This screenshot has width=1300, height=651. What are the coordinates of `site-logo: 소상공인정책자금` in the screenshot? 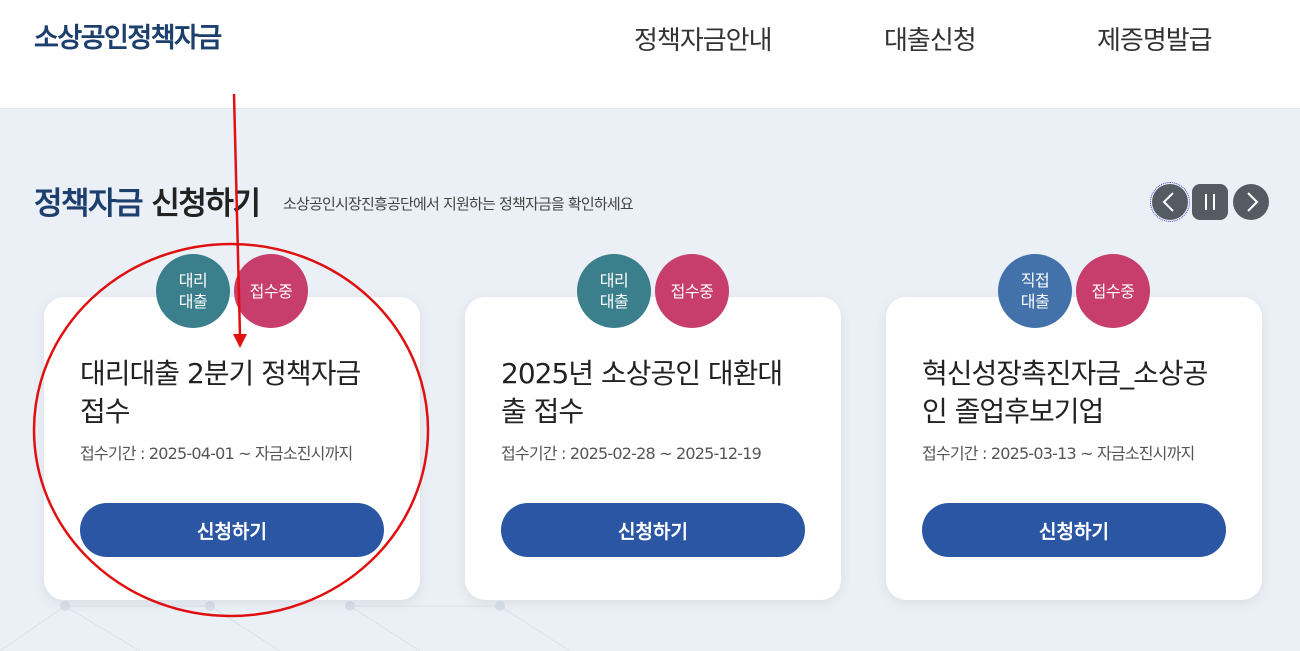 It's located at (128, 35).